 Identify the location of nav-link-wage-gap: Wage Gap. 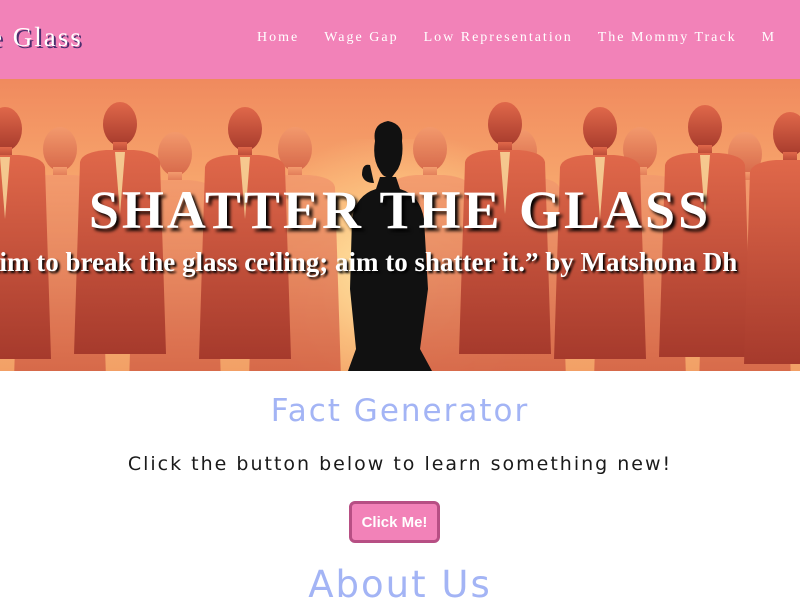
(361, 38).